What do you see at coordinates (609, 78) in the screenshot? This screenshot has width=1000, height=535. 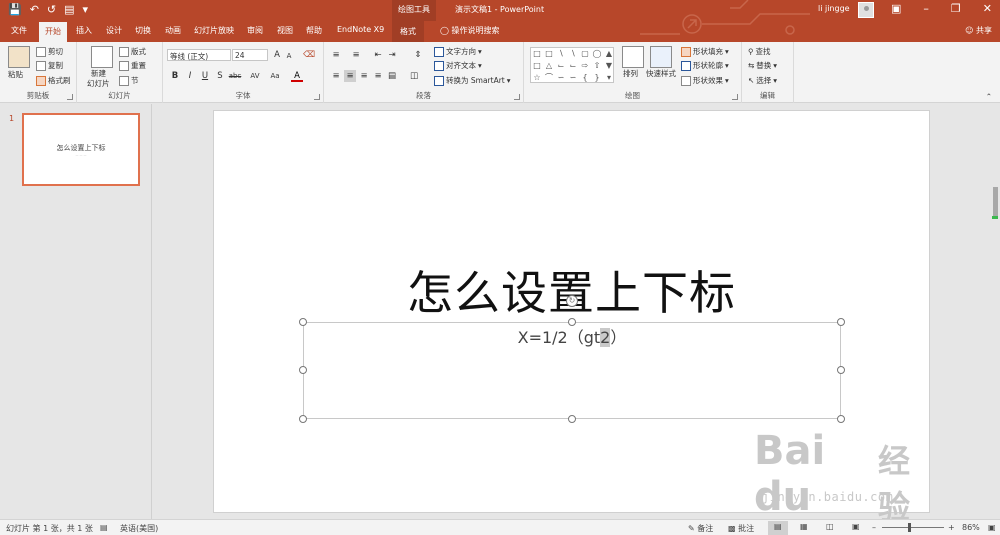 I see `gallery-expand-icon: ▾` at bounding box center [609, 78].